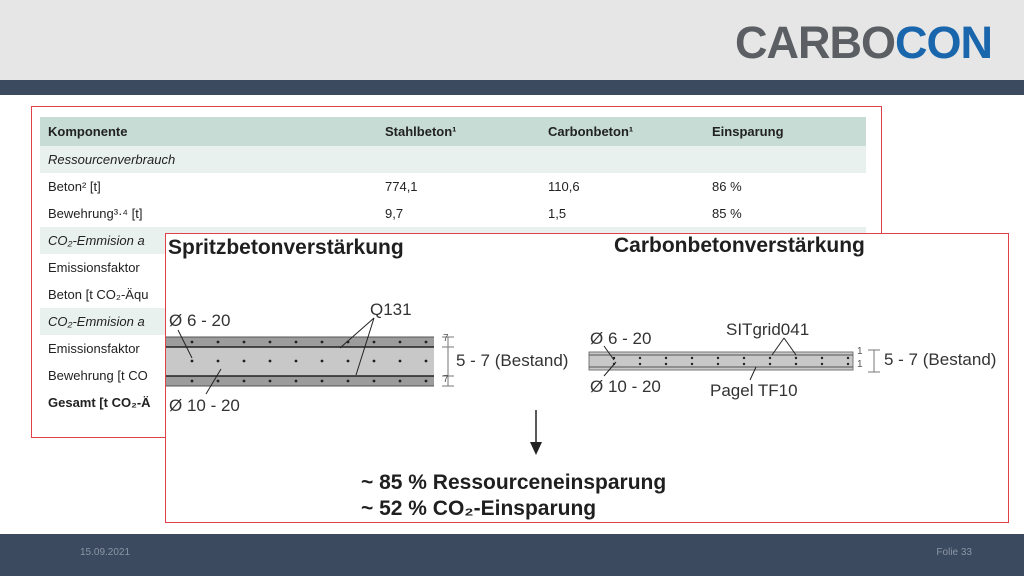 This screenshot has height=576, width=1024. I want to click on table-cell: 9,7, so click(394, 213).